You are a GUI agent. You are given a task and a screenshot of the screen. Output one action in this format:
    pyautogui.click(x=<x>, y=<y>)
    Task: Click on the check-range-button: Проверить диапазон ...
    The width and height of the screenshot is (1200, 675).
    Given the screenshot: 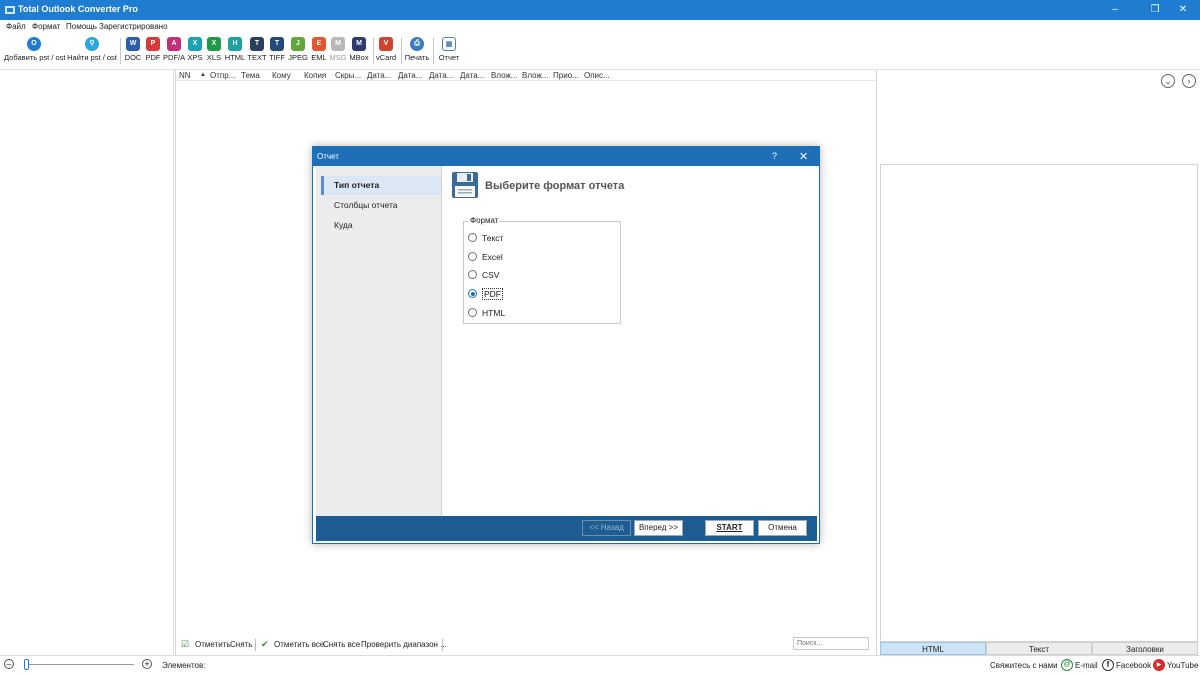 What is the action you would take?
    pyautogui.click(x=404, y=644)
    